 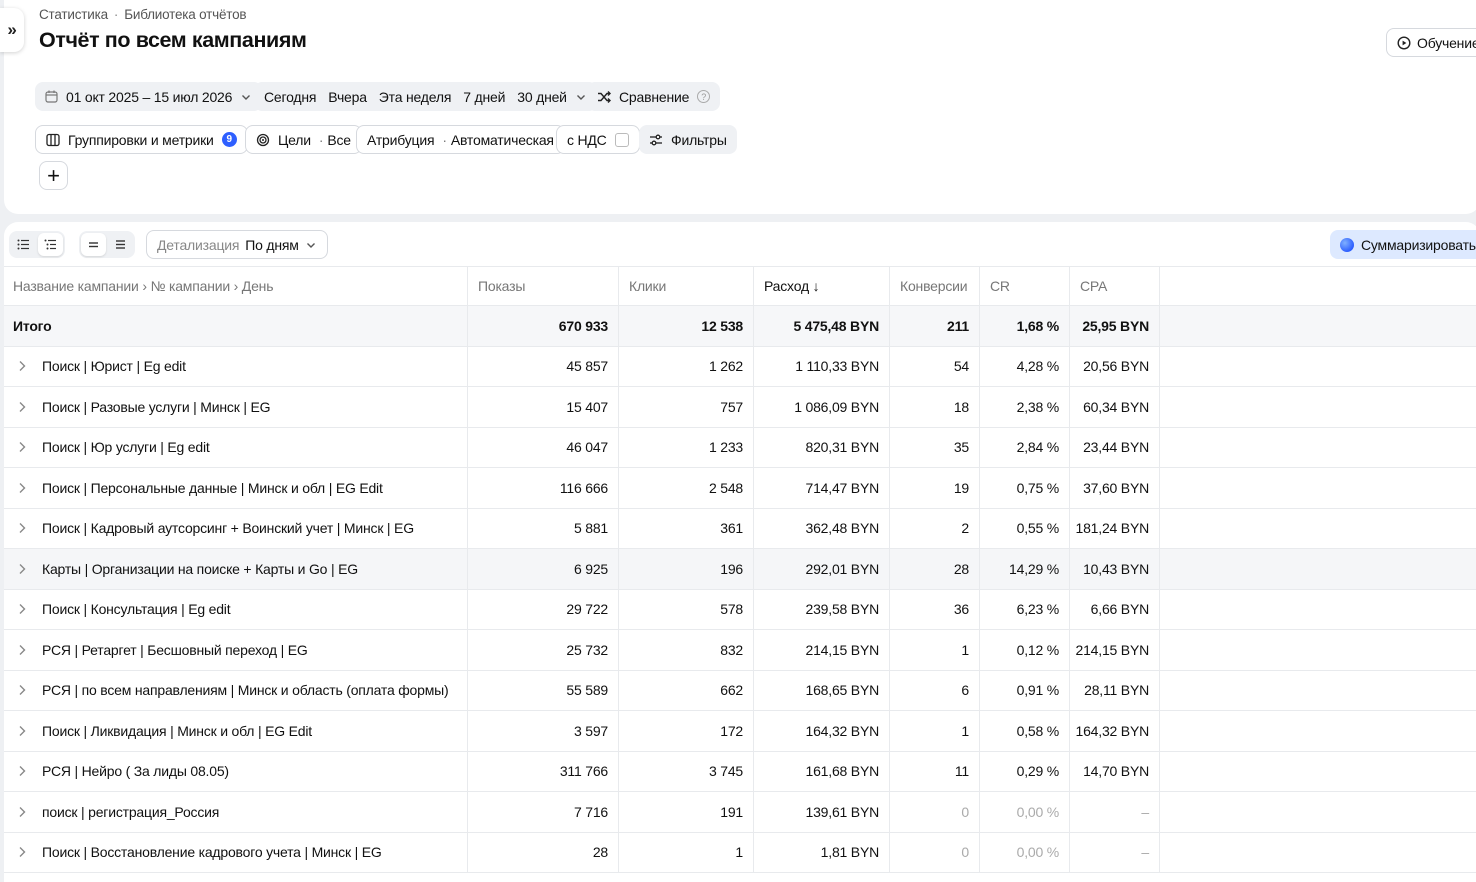 I want to click on campaign-name: поиск | регистрация_Россия, so click(x=130, y=812).